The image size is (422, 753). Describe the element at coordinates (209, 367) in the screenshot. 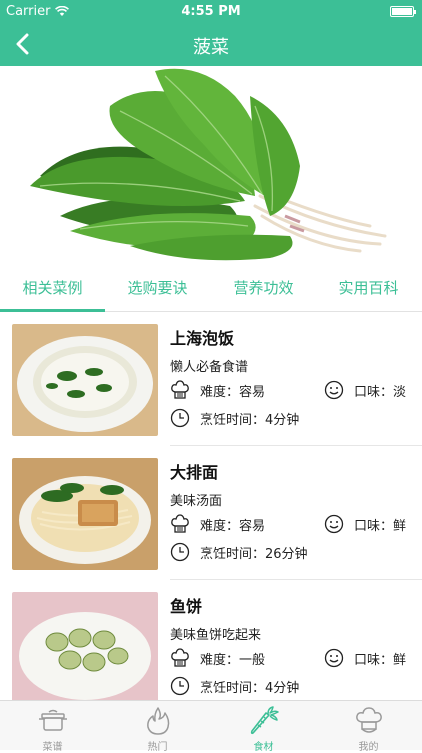

I see `recipe-description: 懒人必备食谱` at that location.